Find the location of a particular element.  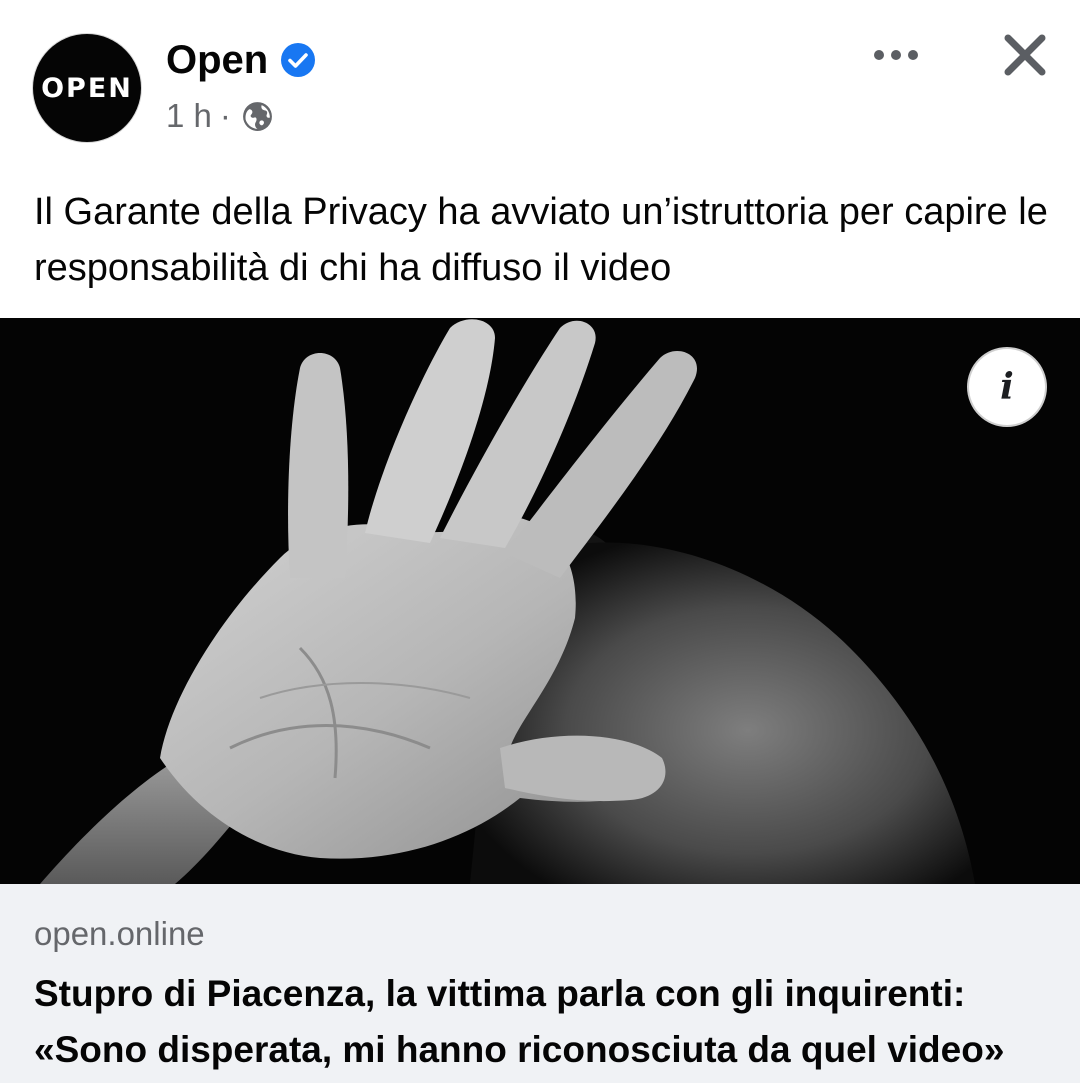

post-header: OPEN Open 1 h · is located at coordinates (540, 80).